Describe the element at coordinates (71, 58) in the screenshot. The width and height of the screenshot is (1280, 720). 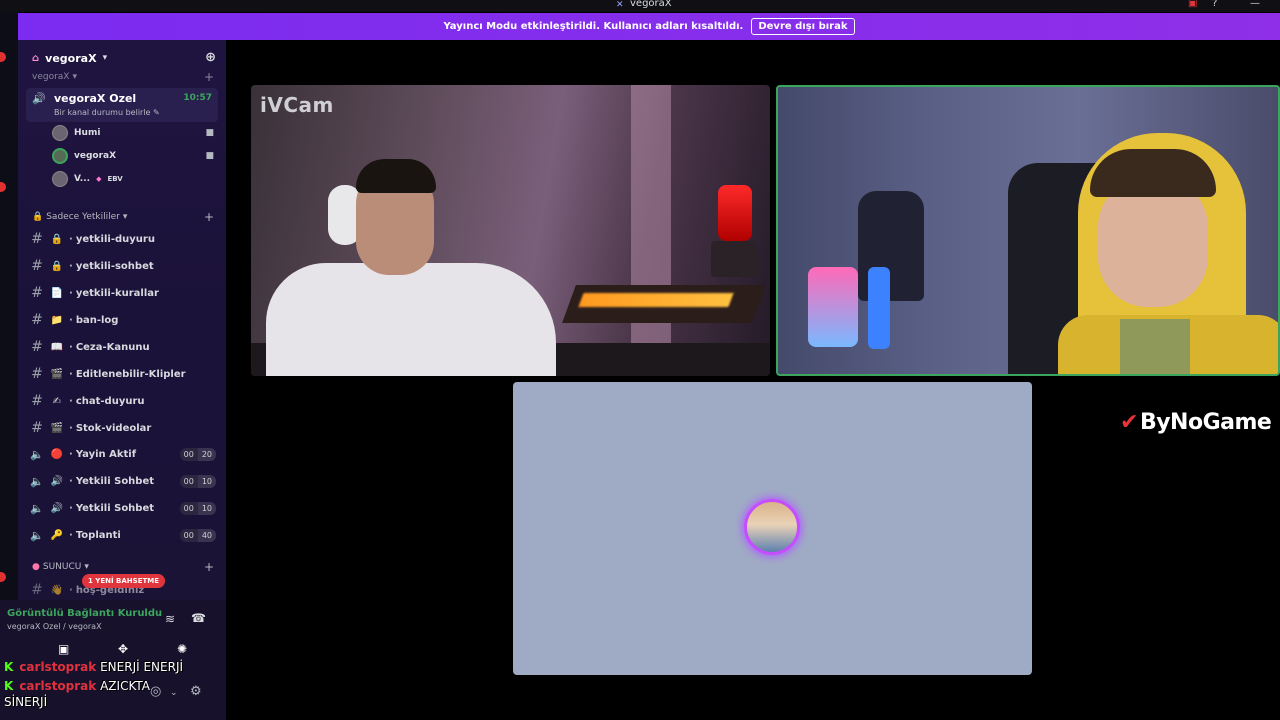
I see `server-name: vegoraX` at that location.